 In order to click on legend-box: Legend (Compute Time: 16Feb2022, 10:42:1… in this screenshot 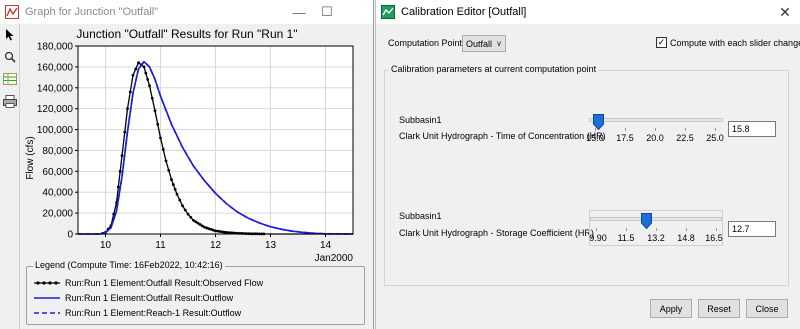, I will do `click(195, 292)`.